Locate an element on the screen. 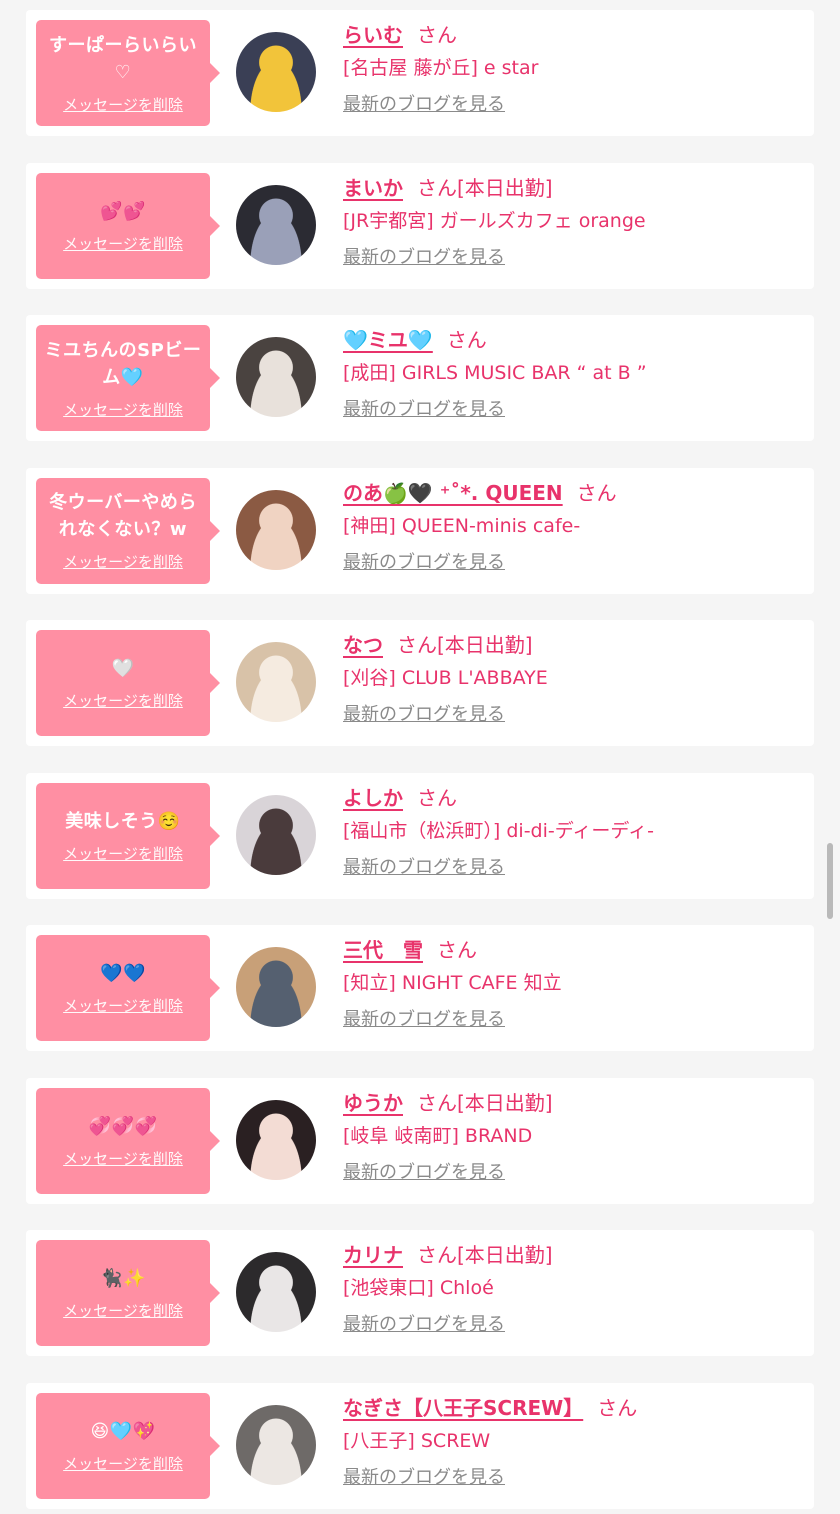  message-bubble: 🐈‍⬛✨ メッセージを削除 is located at coordinates (128, 1293).